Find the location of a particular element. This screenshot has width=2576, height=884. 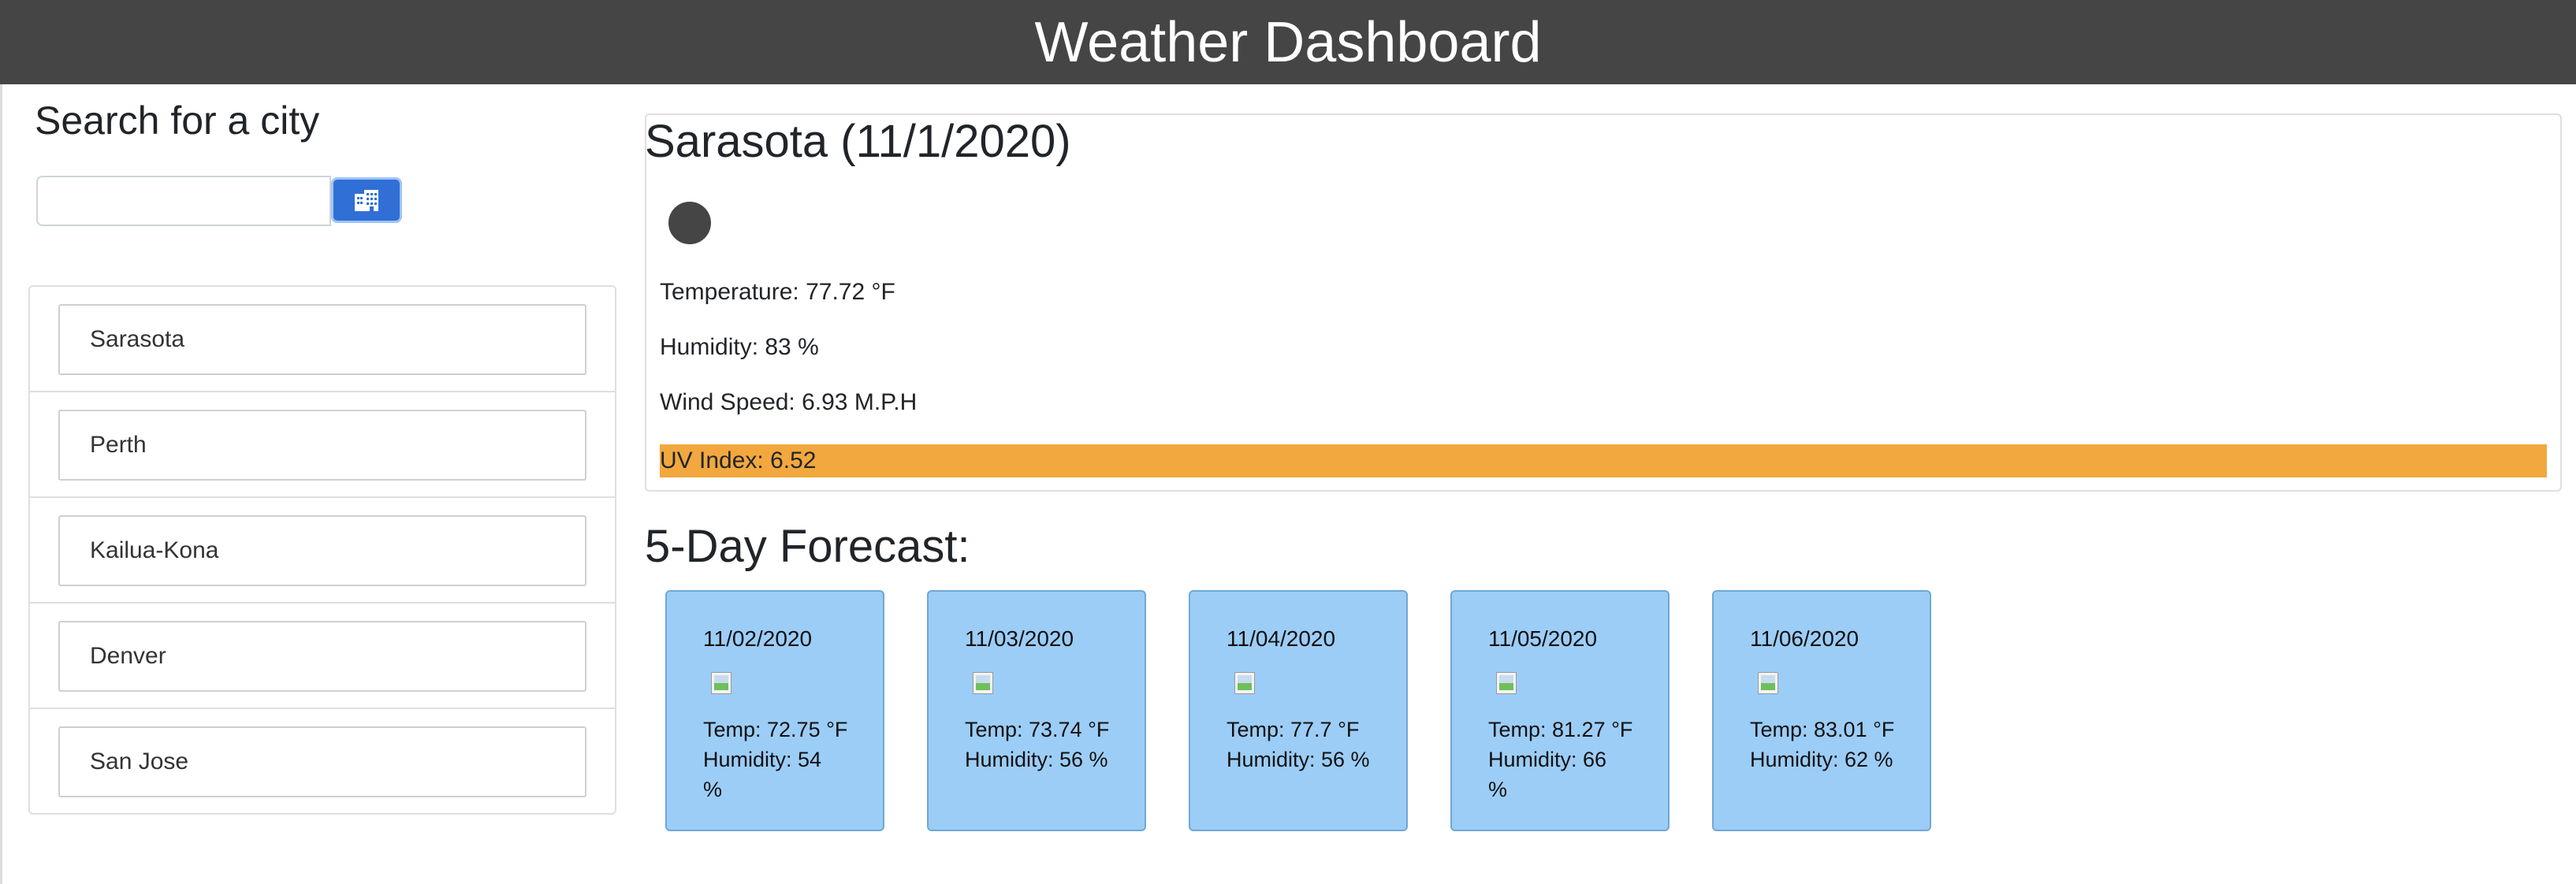

temperature-text: Temperature: 77.72 °F is located at coordinates (777, 292).